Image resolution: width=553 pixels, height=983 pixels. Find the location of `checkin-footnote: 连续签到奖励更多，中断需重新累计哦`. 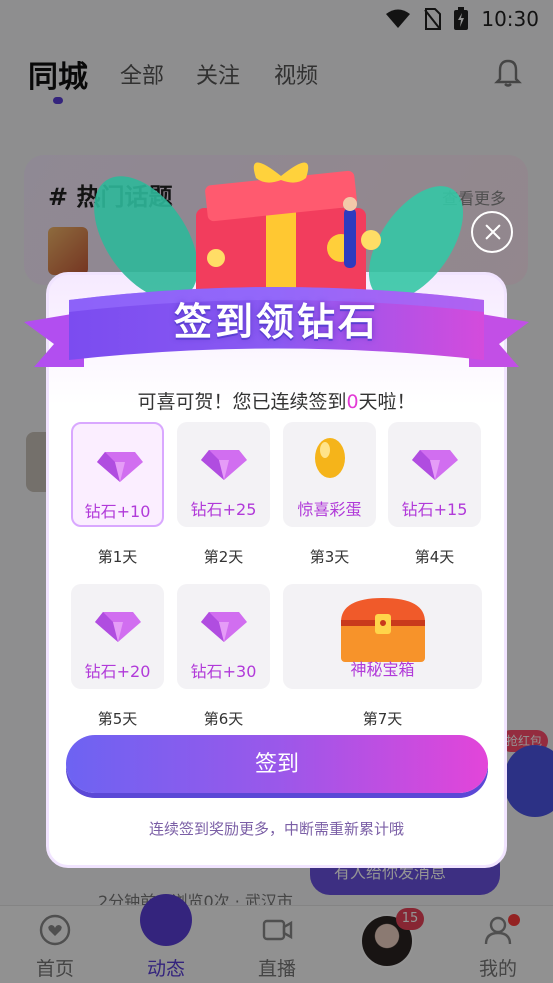

checkin-footnote: 连续签到奖励更多，中断需重新累计哦 is located at coordinates (276, 829).